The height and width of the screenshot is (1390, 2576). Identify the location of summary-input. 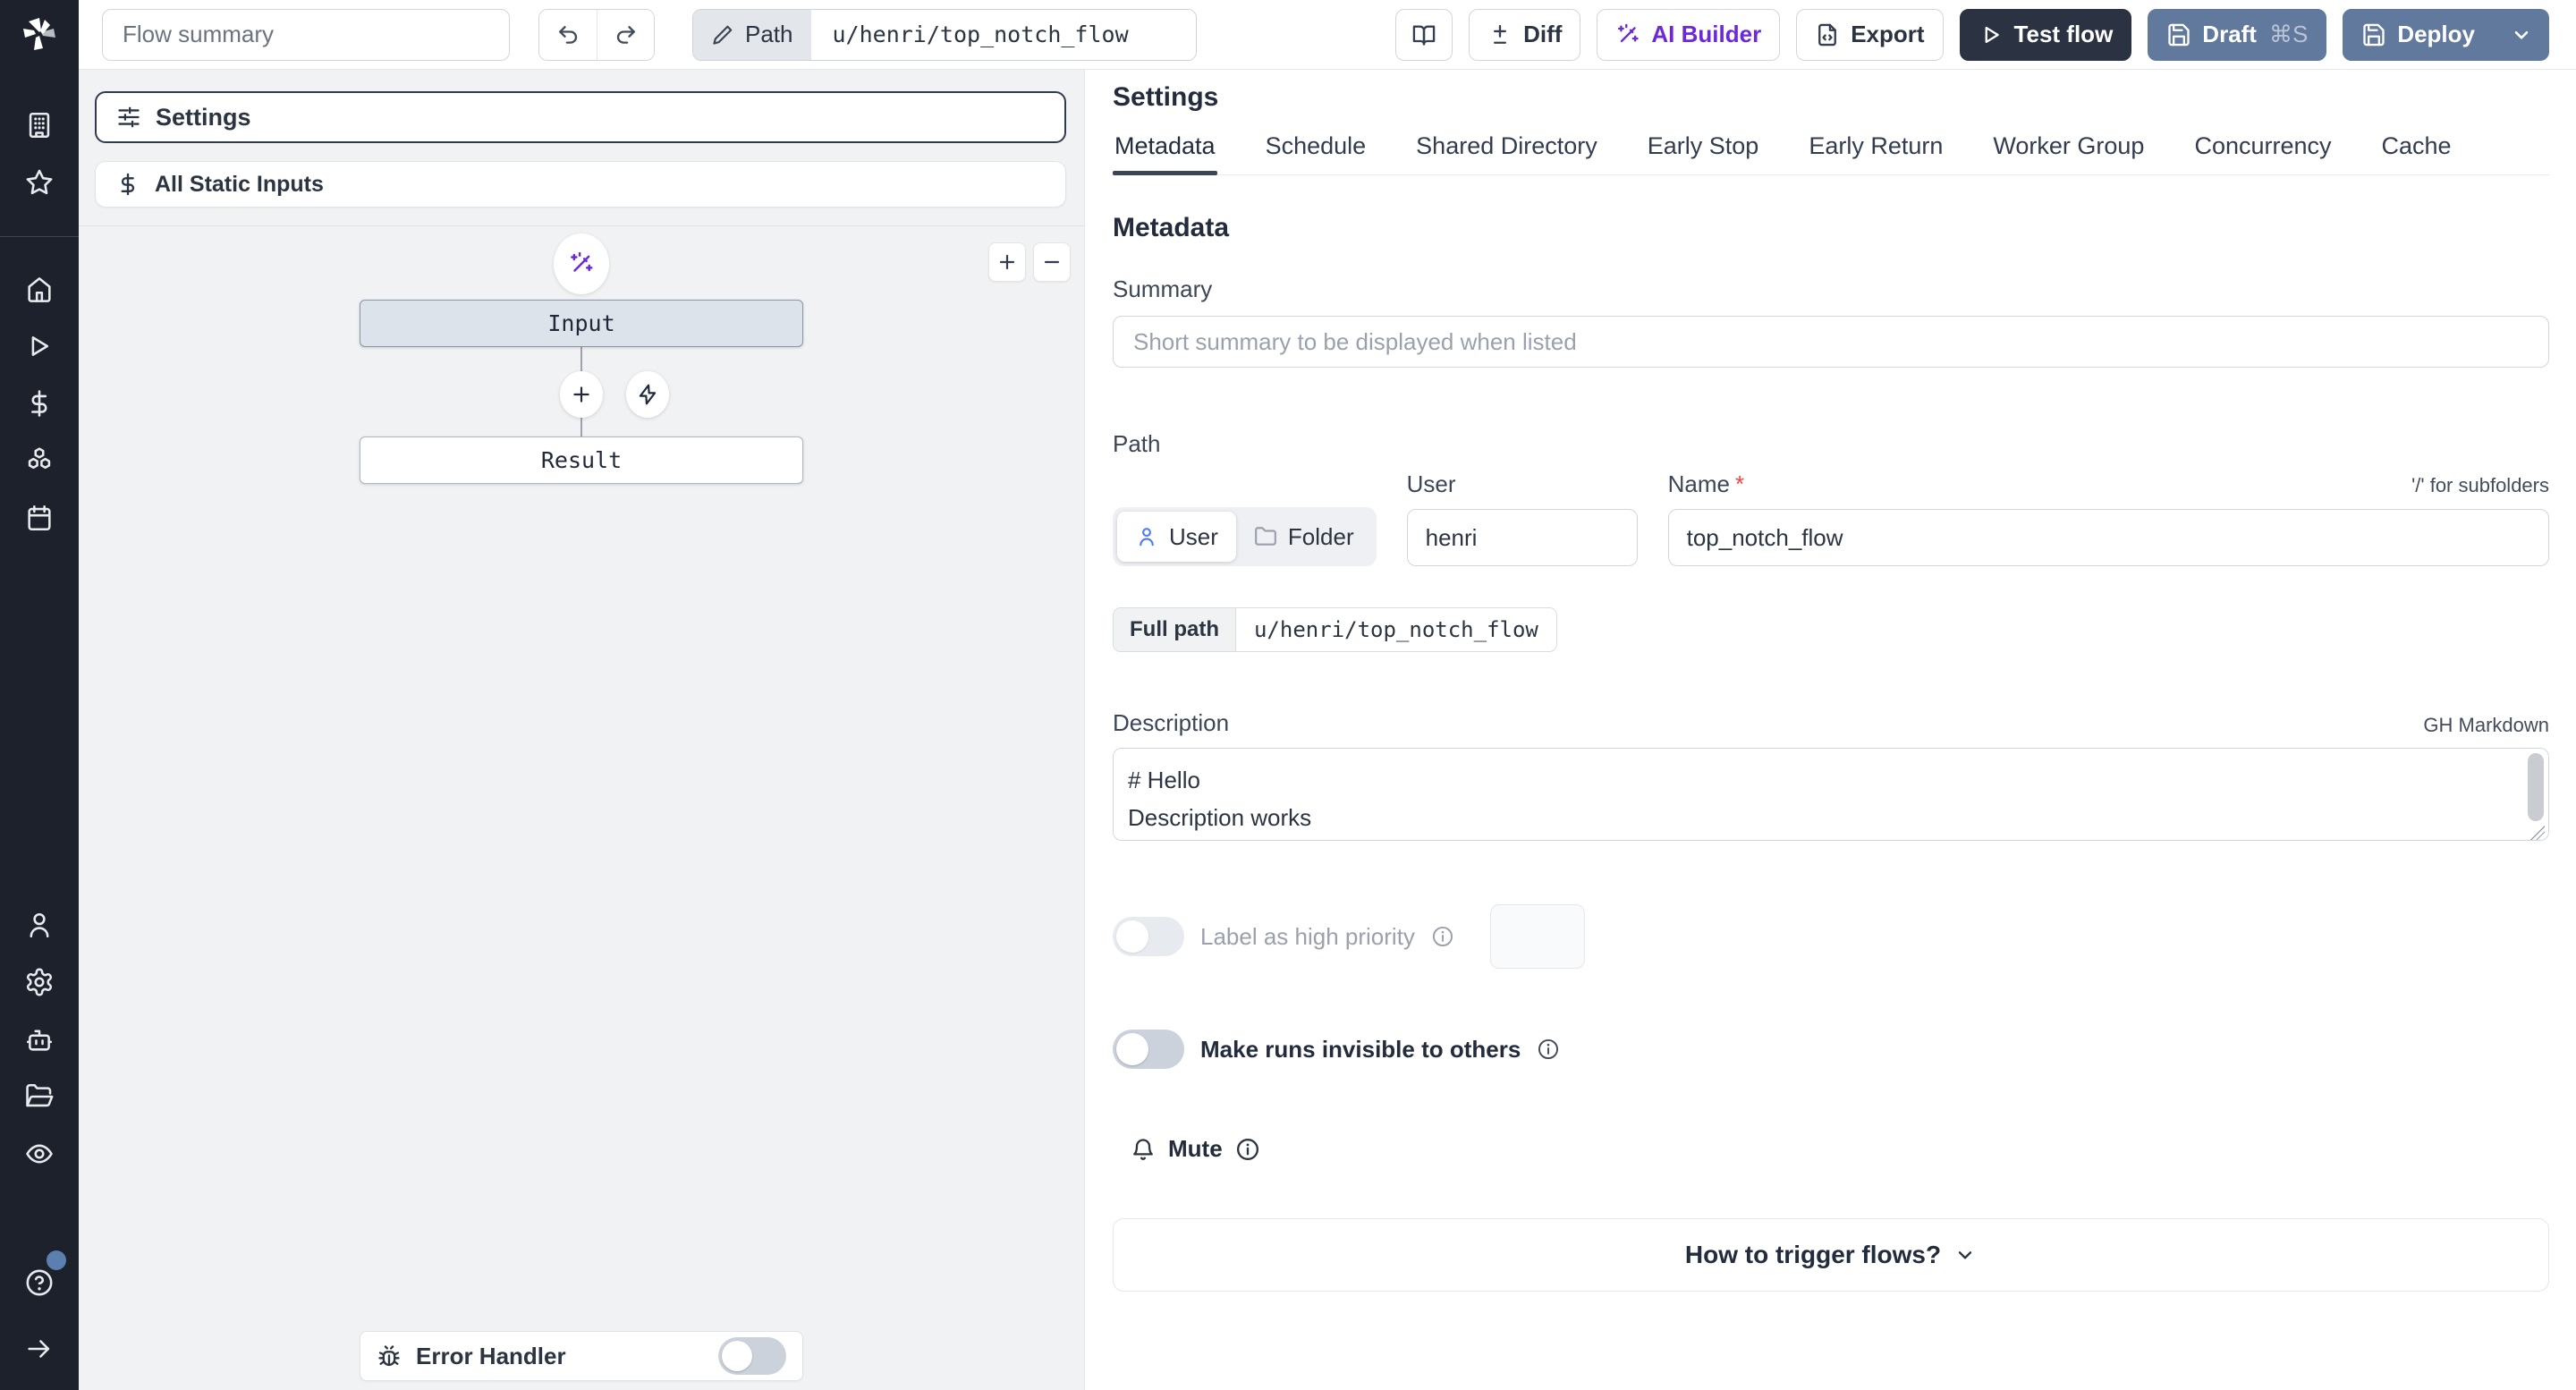
(1831, 342).